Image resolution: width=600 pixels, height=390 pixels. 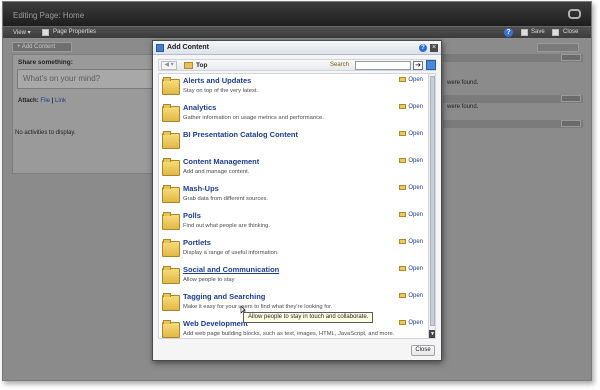 I want to click on save-icon, so click(x=524, y=32).